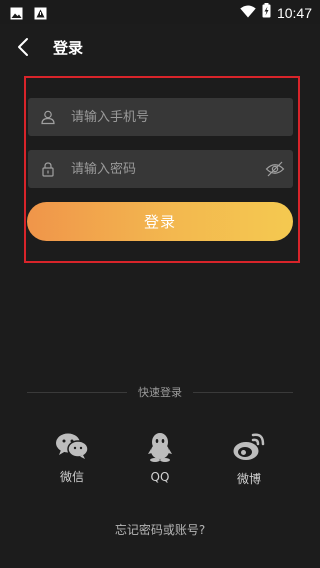  What do you see at coordinates (243, 392) in the screenshot?
I see `divider-line-right` at bounding box center [243, 392].